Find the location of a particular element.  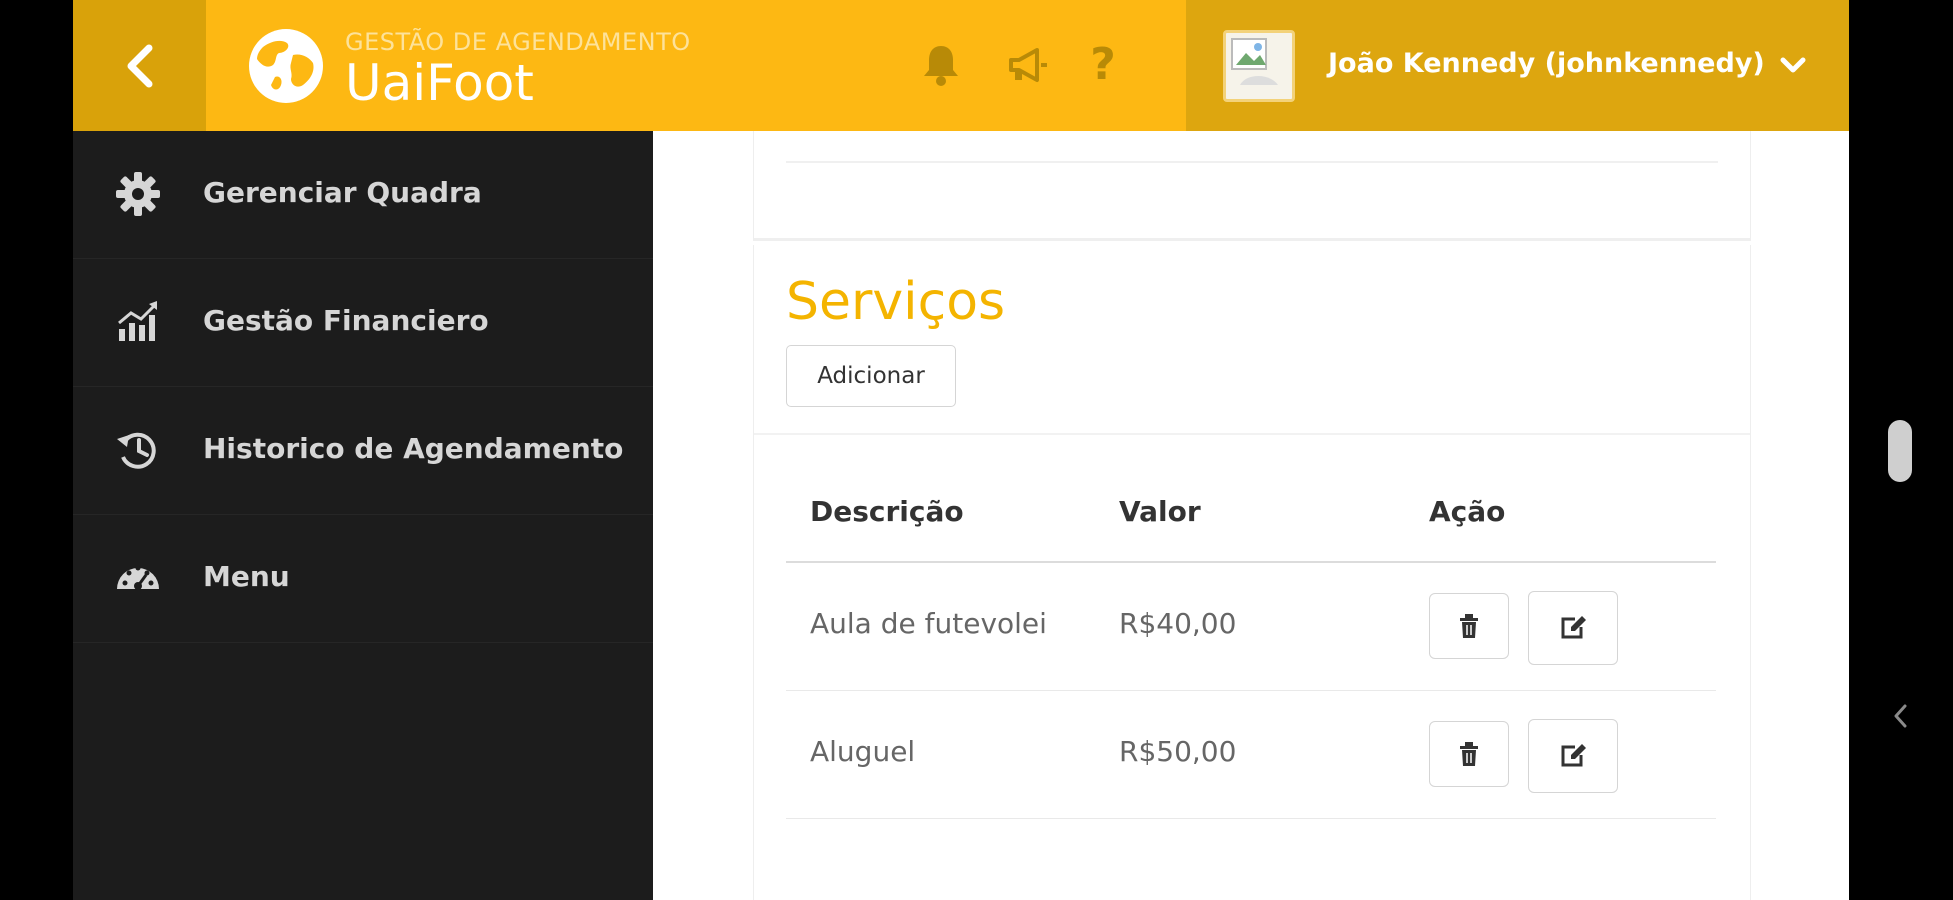

brand-title: UaiFoot is located at coordinates (439, 83).